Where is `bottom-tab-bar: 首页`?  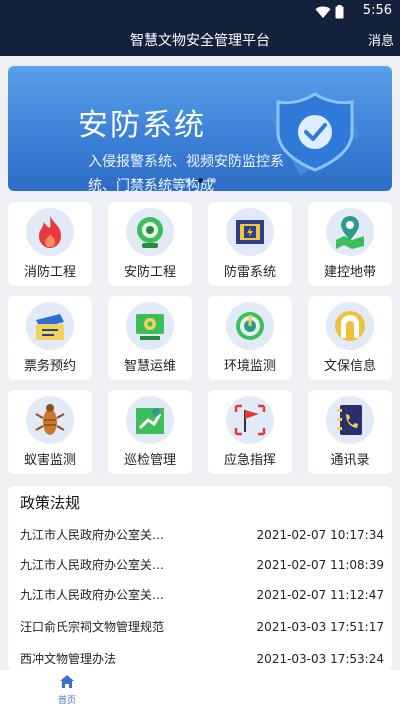
bottom-tab-bar: 首页 is located at coordinates (200, 690).